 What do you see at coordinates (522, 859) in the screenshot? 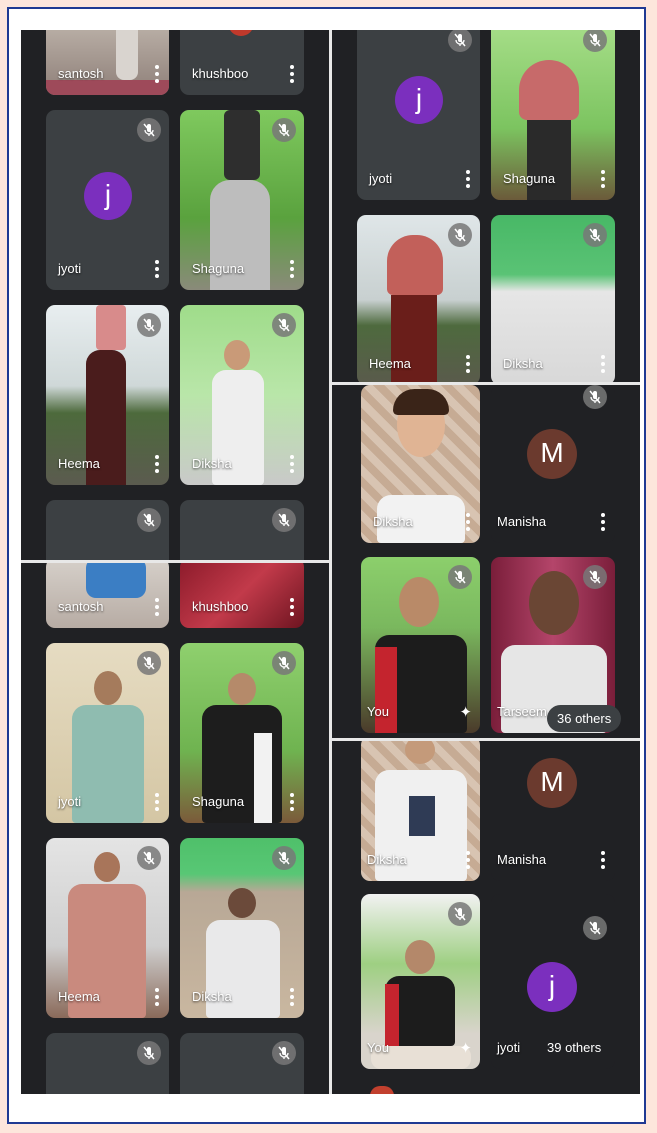
I see `participant-name: Manisha` at bounding box center [522, 859].